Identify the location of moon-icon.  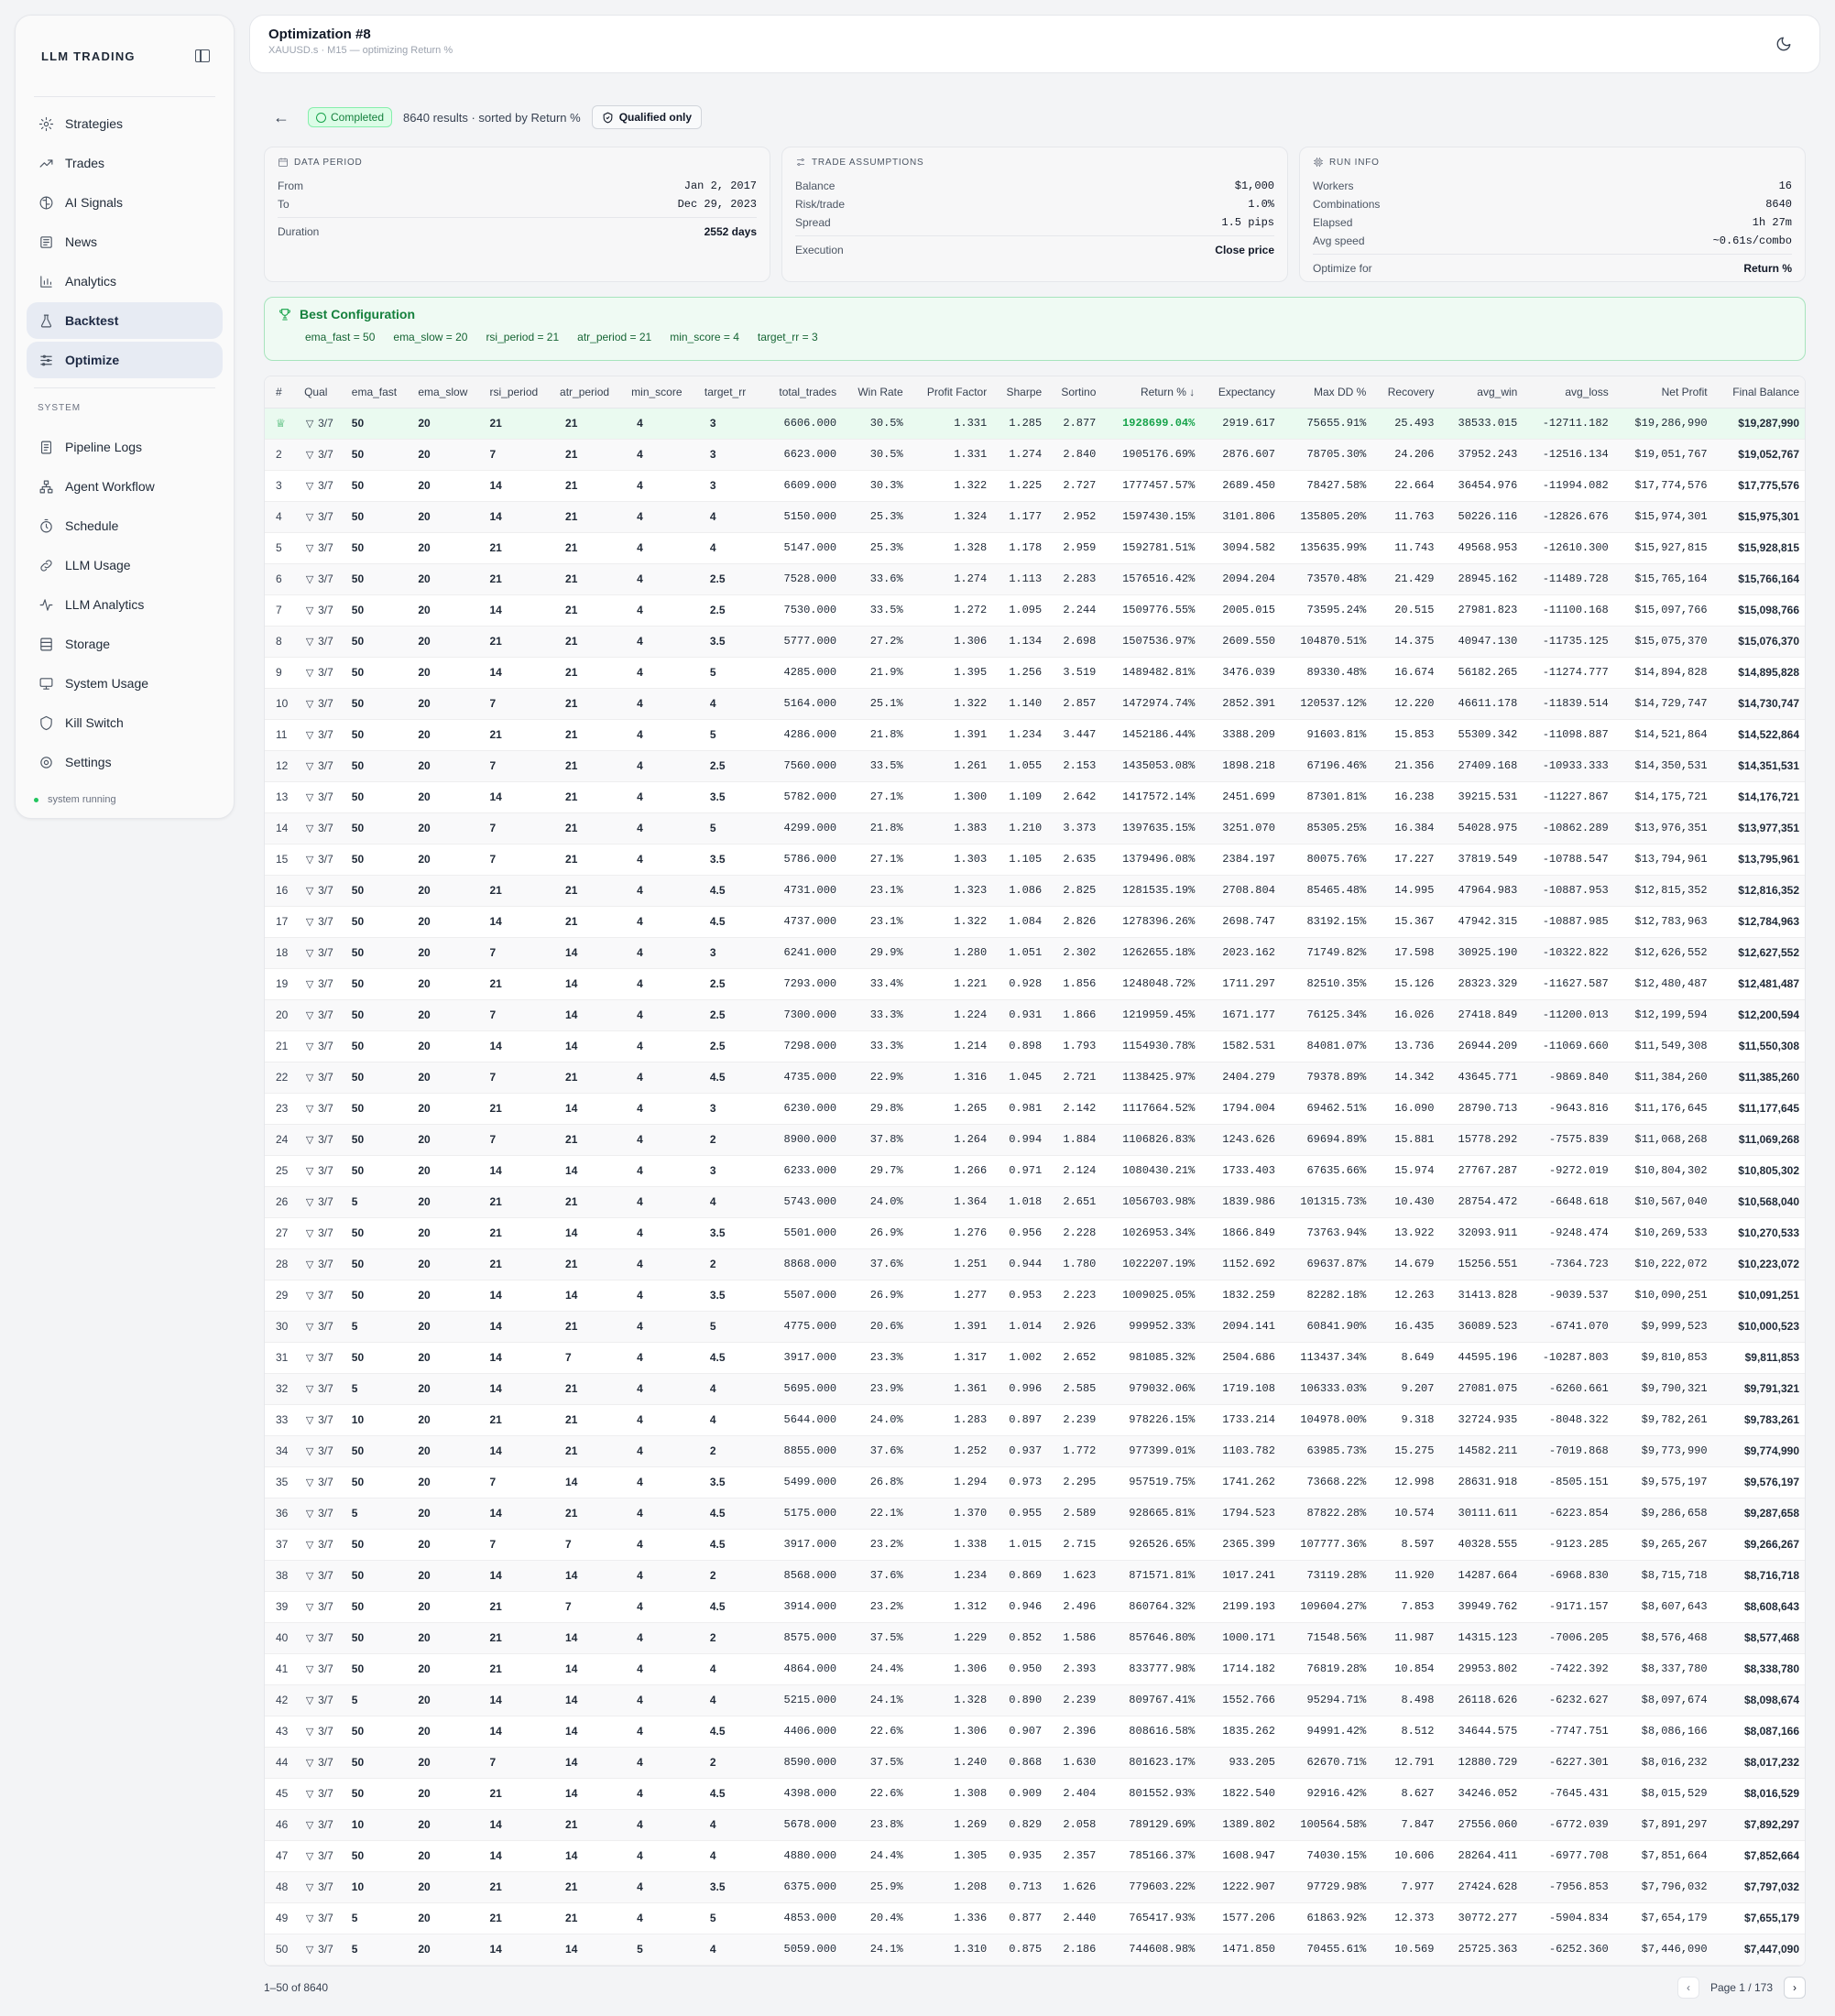
(1783, 44).